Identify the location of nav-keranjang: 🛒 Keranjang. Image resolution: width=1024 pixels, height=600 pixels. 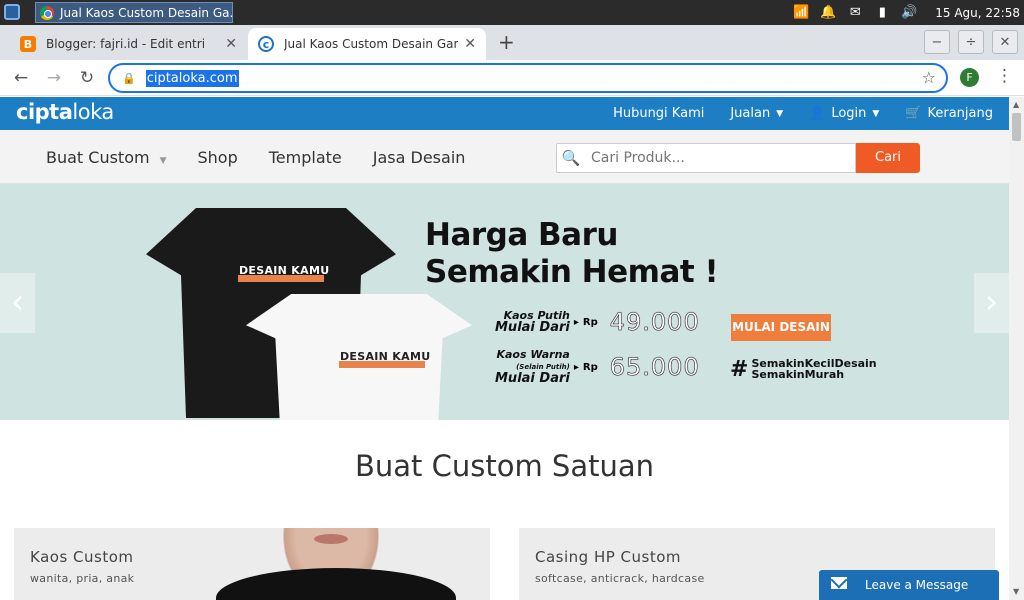
(949, 113).